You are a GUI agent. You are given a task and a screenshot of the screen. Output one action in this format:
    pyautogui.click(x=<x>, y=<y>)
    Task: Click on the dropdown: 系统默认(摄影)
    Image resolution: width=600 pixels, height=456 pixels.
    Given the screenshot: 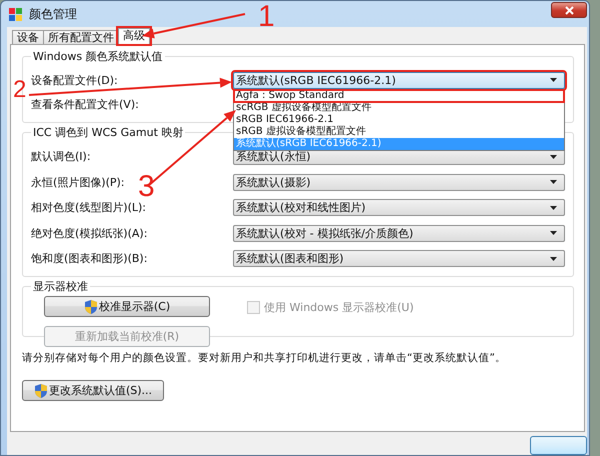 What is the action you would take?
    pyautogui.click(x=399, y=182)
    